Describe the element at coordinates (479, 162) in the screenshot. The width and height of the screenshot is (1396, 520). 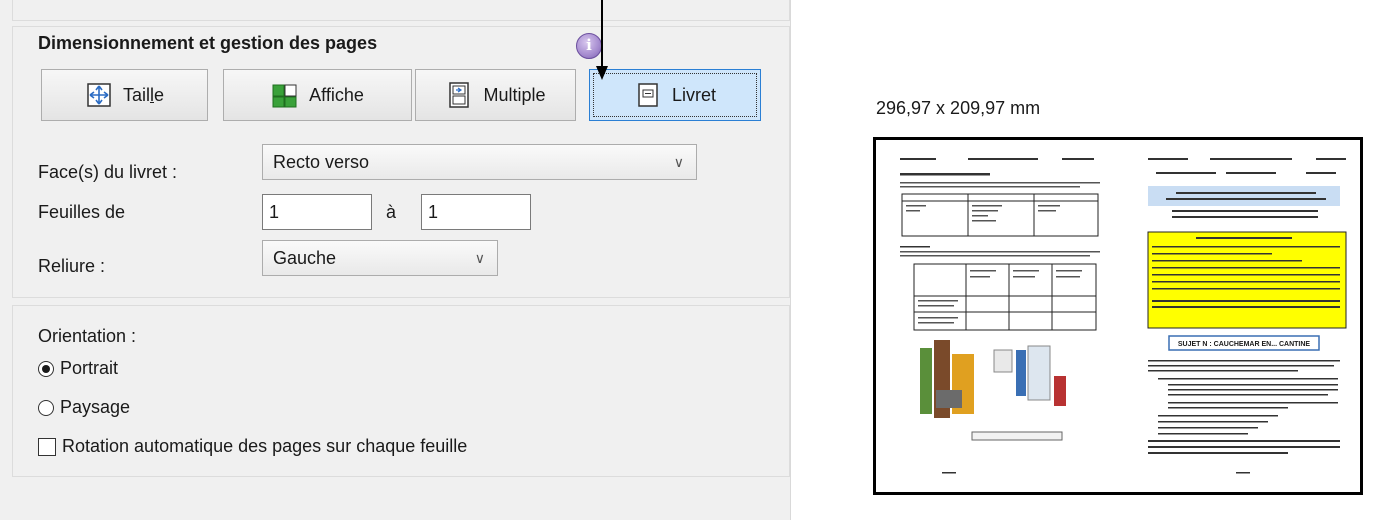
I see `booklet-faces-select: Recto verso ∨` at that location.